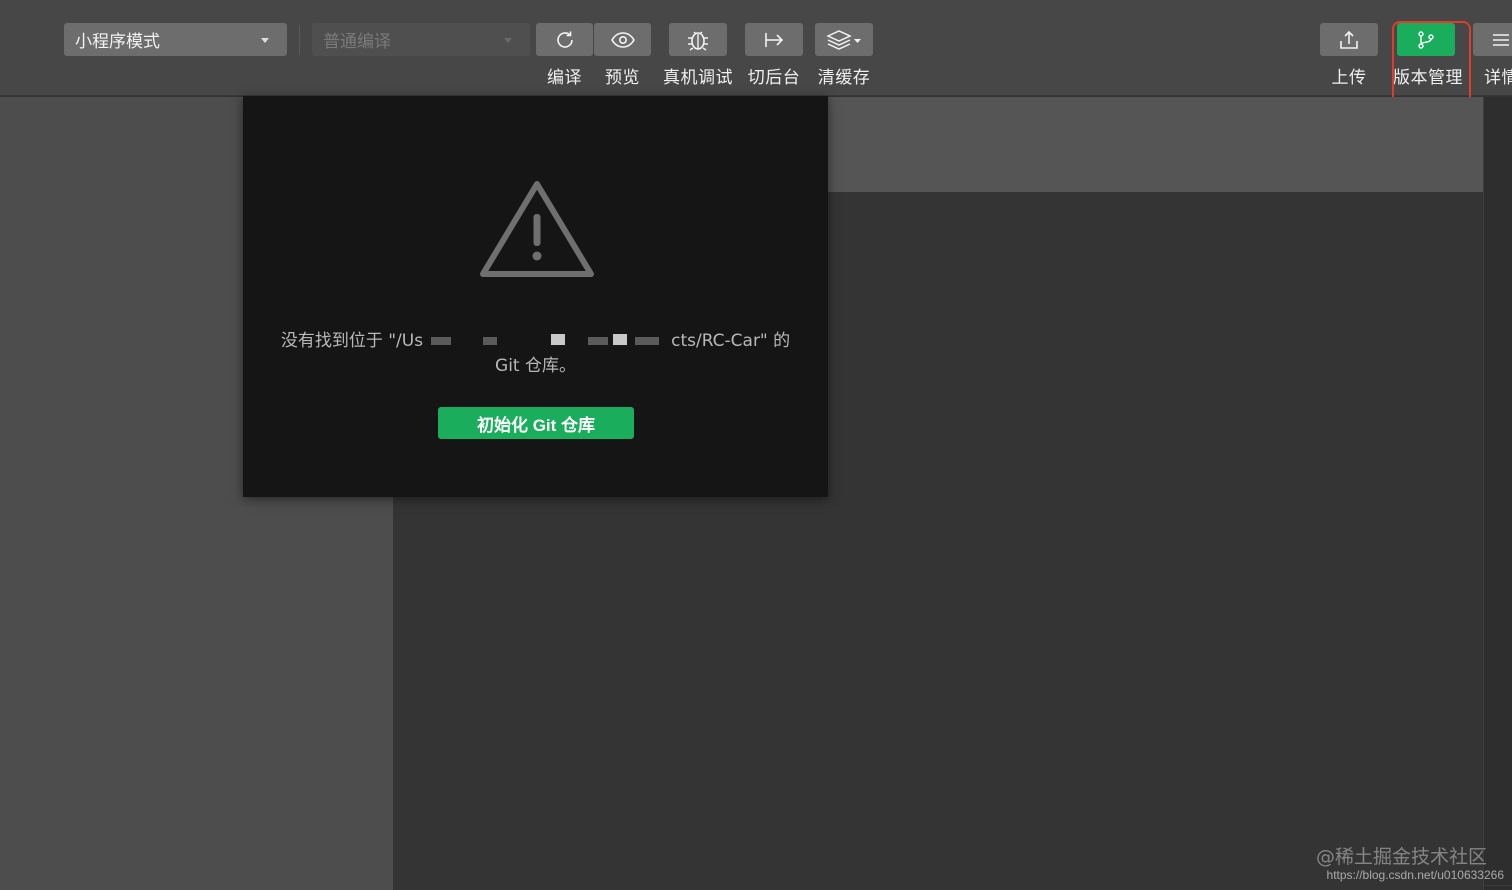  What do you see at coordinates (564, 78) in the screenshot?
I see `compile-label: 编译` at bounding box center [564, 78].